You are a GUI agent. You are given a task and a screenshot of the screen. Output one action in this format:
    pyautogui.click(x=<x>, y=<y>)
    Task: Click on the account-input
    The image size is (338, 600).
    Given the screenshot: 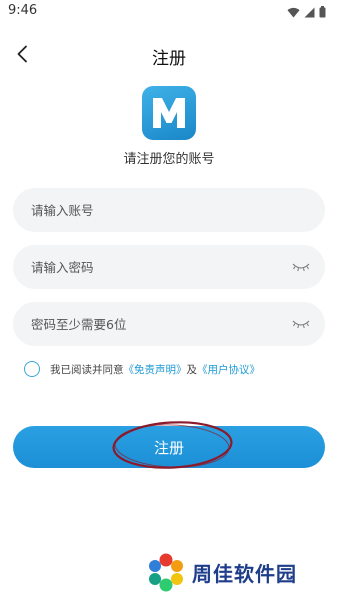 What is the action you would take?
    pyautogui.click(x=151, y=210)
    